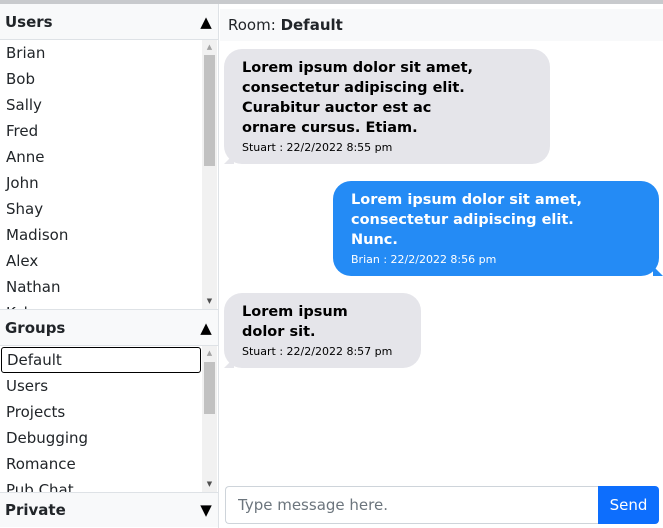 This screenshot has width=663, height=528. Describe the element at coordinates (101, 304) in the screenshot. I see `user-item: Kyle` at that location.